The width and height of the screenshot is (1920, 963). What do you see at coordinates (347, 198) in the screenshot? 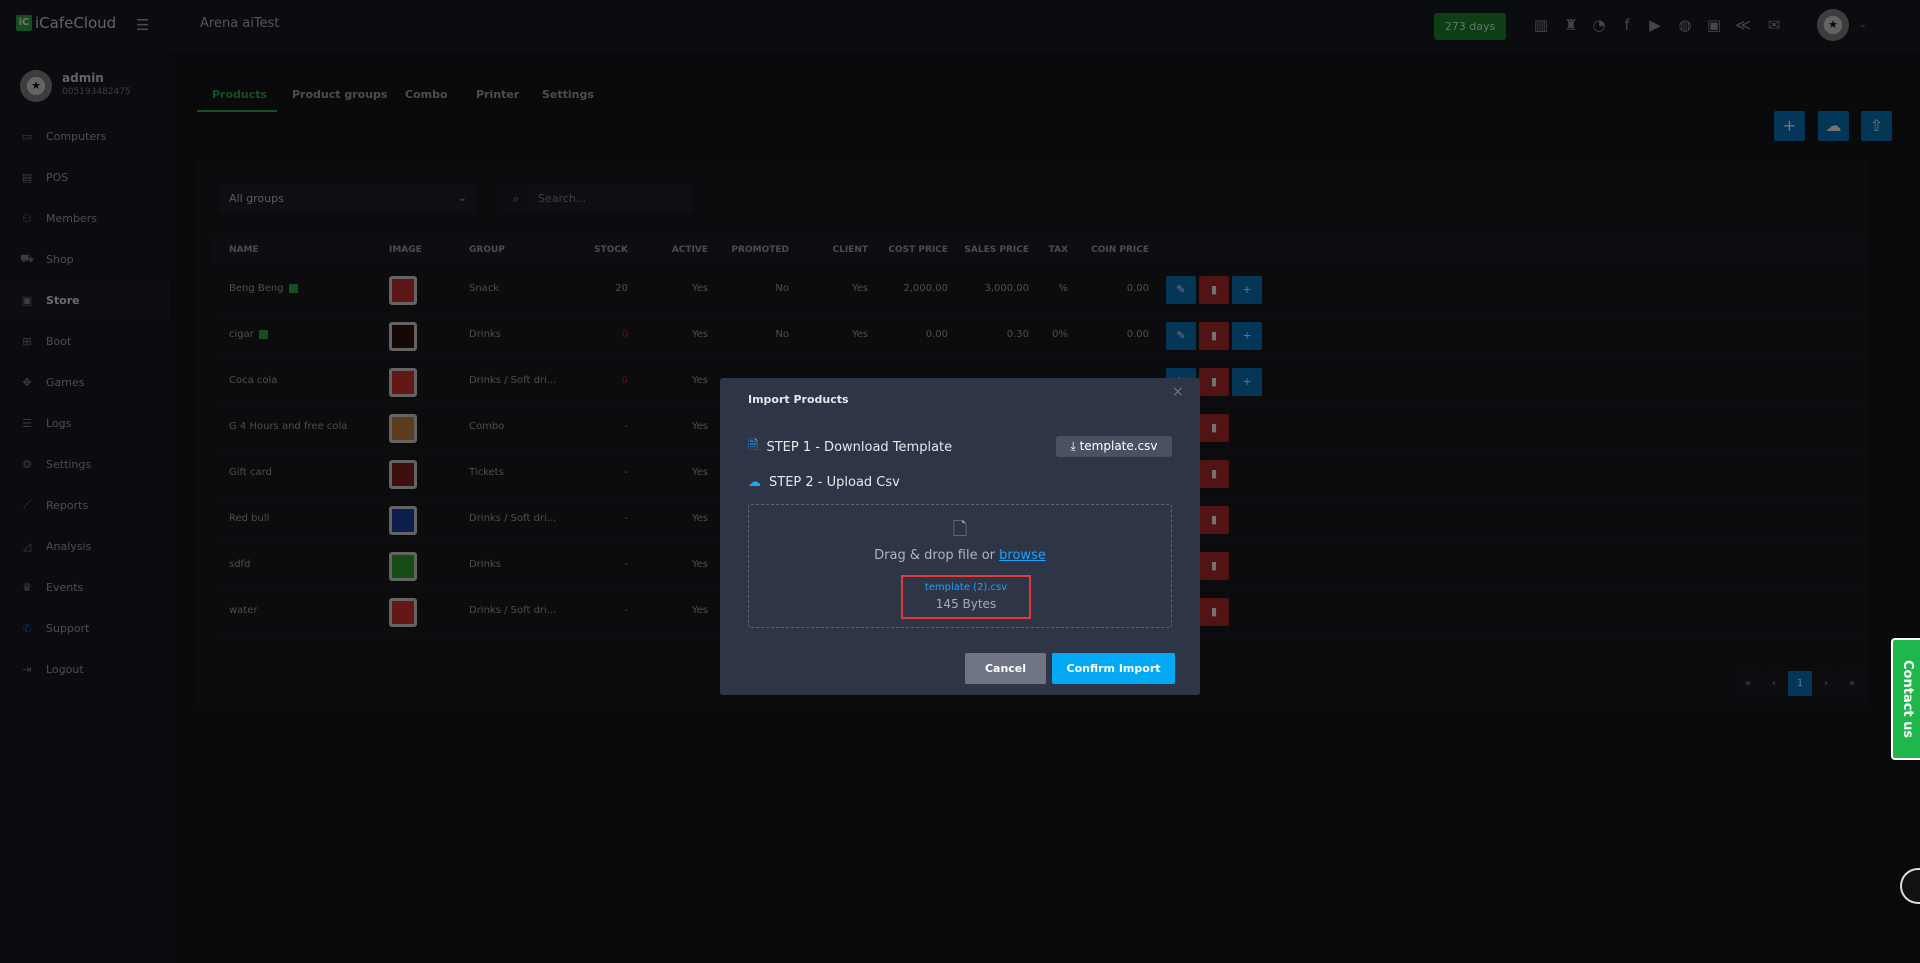
I see `group-select: All groups ⌄` at bounding box center [347, 198].